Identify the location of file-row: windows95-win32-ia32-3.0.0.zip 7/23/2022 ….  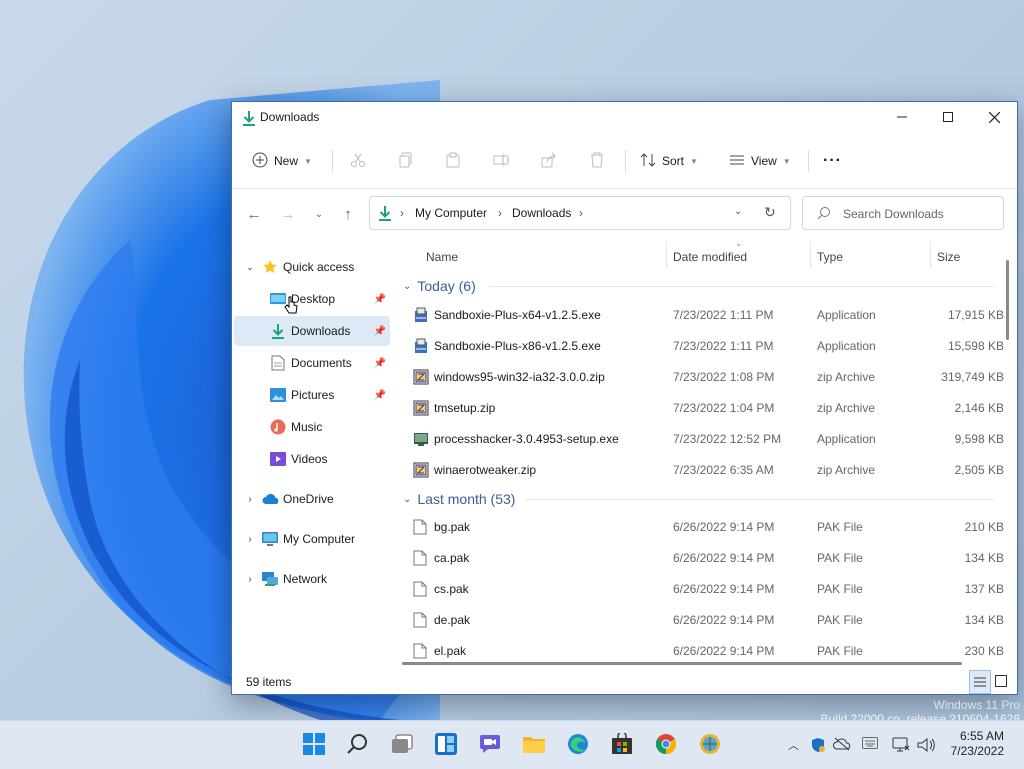
(699, 377).